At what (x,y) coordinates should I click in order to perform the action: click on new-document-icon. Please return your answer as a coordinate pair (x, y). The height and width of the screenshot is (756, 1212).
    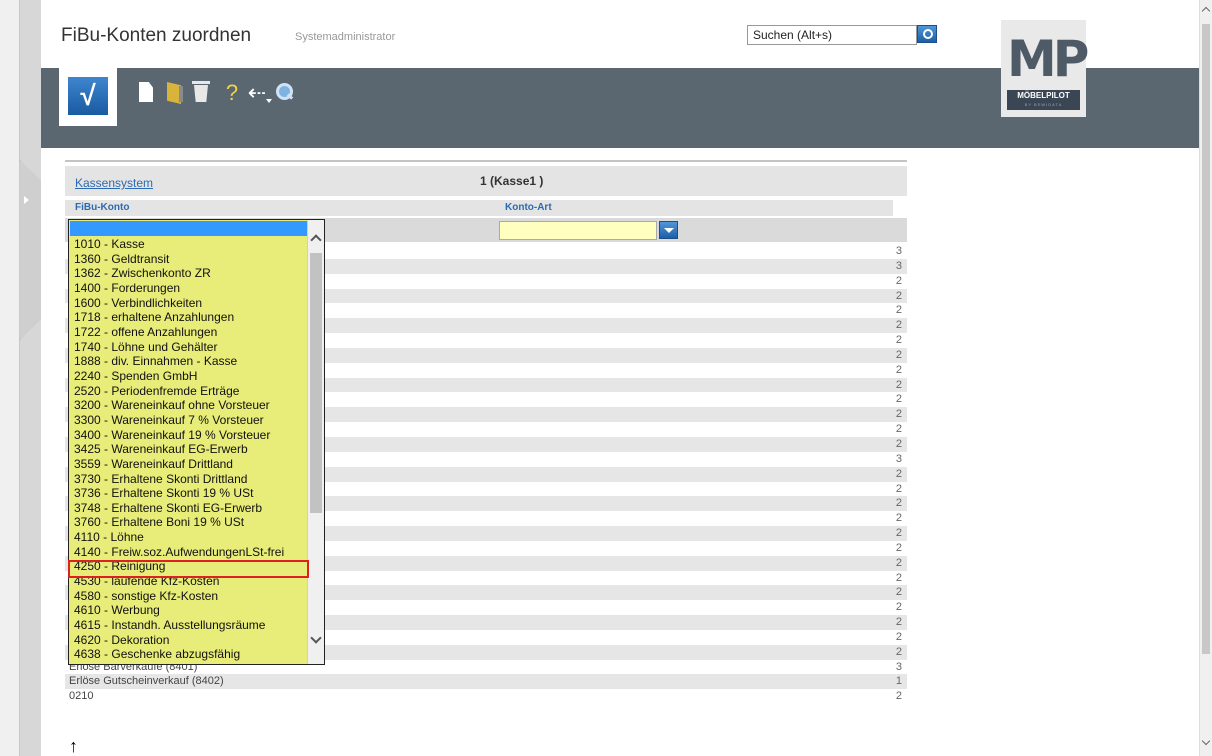
    Looking at the image, I should click on (147, 93).